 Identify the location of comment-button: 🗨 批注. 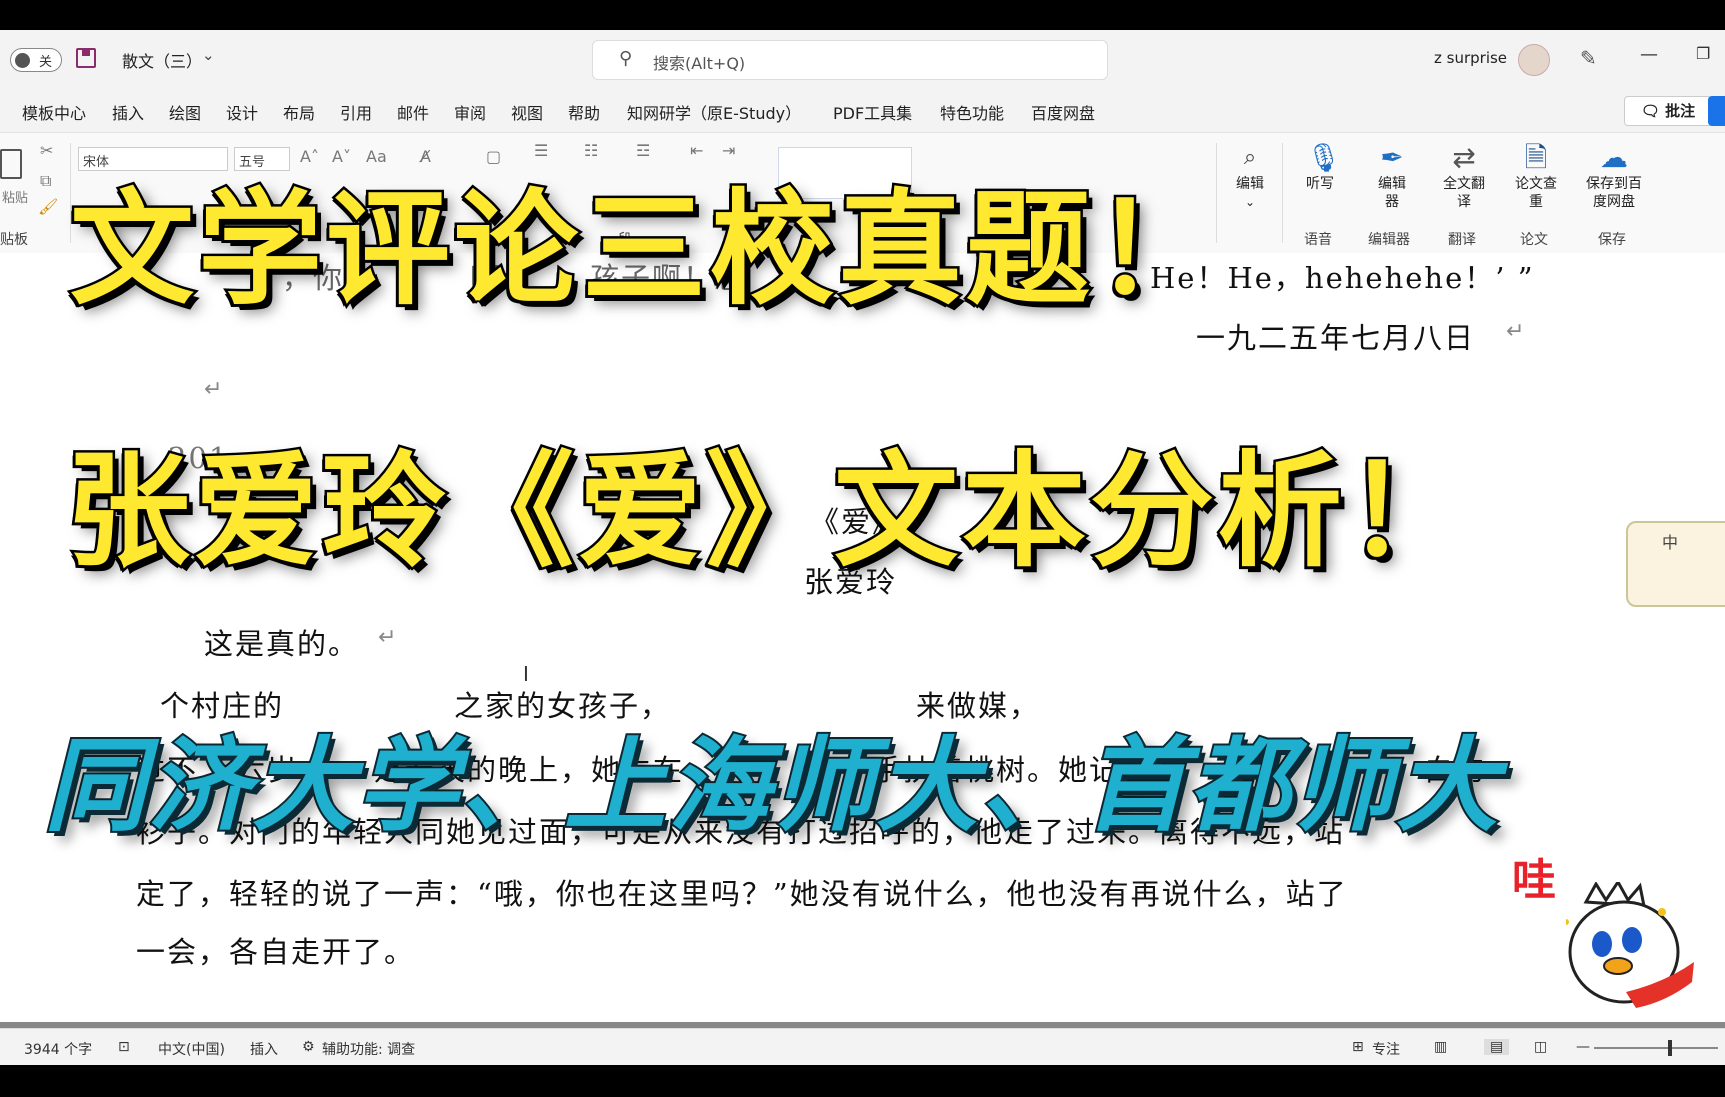
(1668, 111).